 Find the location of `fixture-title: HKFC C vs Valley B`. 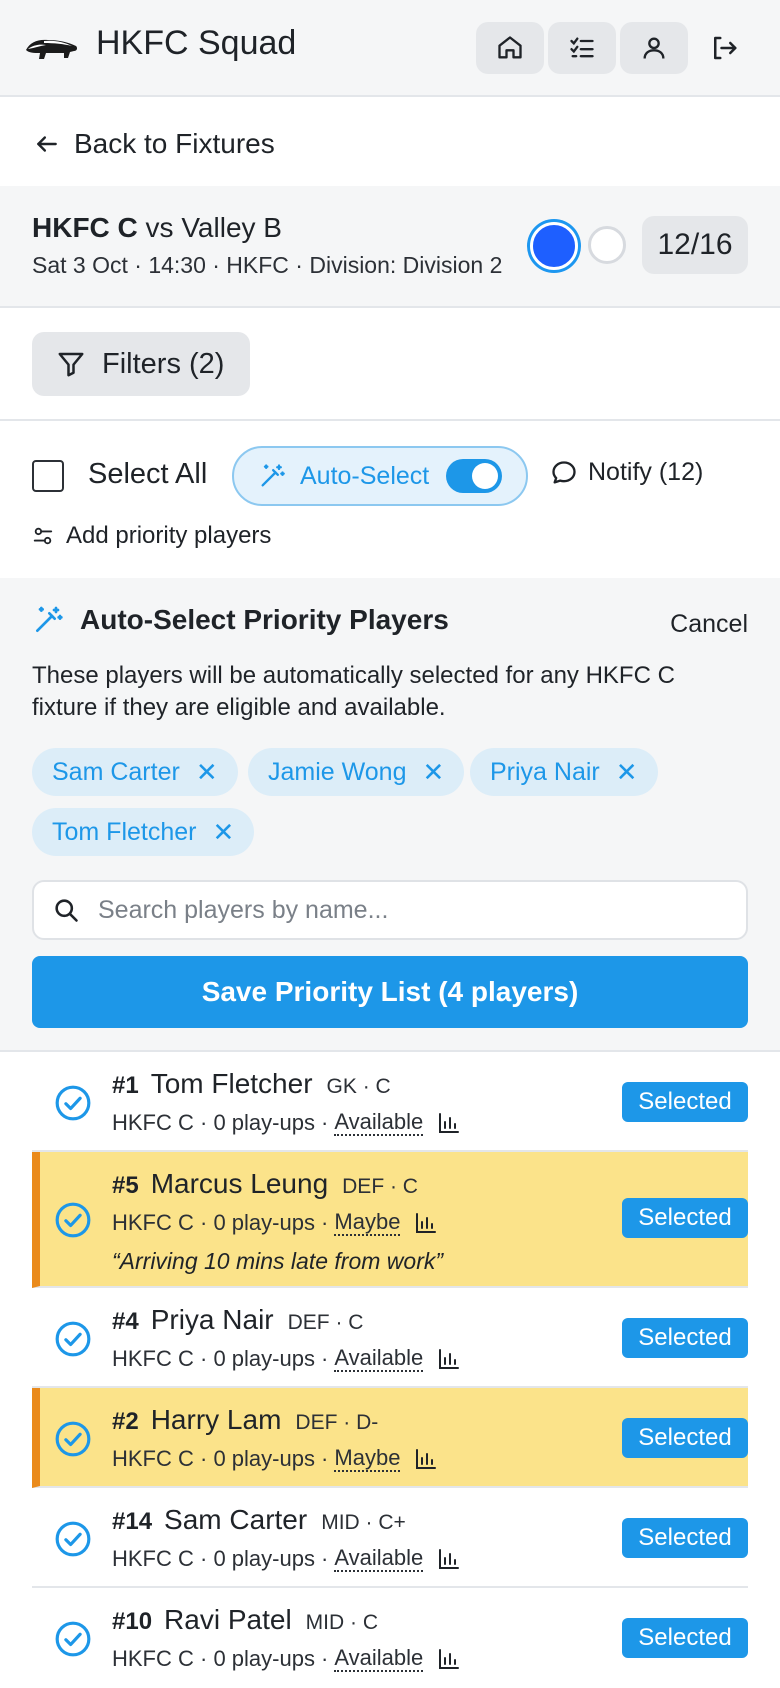

fixture-title: HKFC C vs Valley B is located at coordinates (157, 228).